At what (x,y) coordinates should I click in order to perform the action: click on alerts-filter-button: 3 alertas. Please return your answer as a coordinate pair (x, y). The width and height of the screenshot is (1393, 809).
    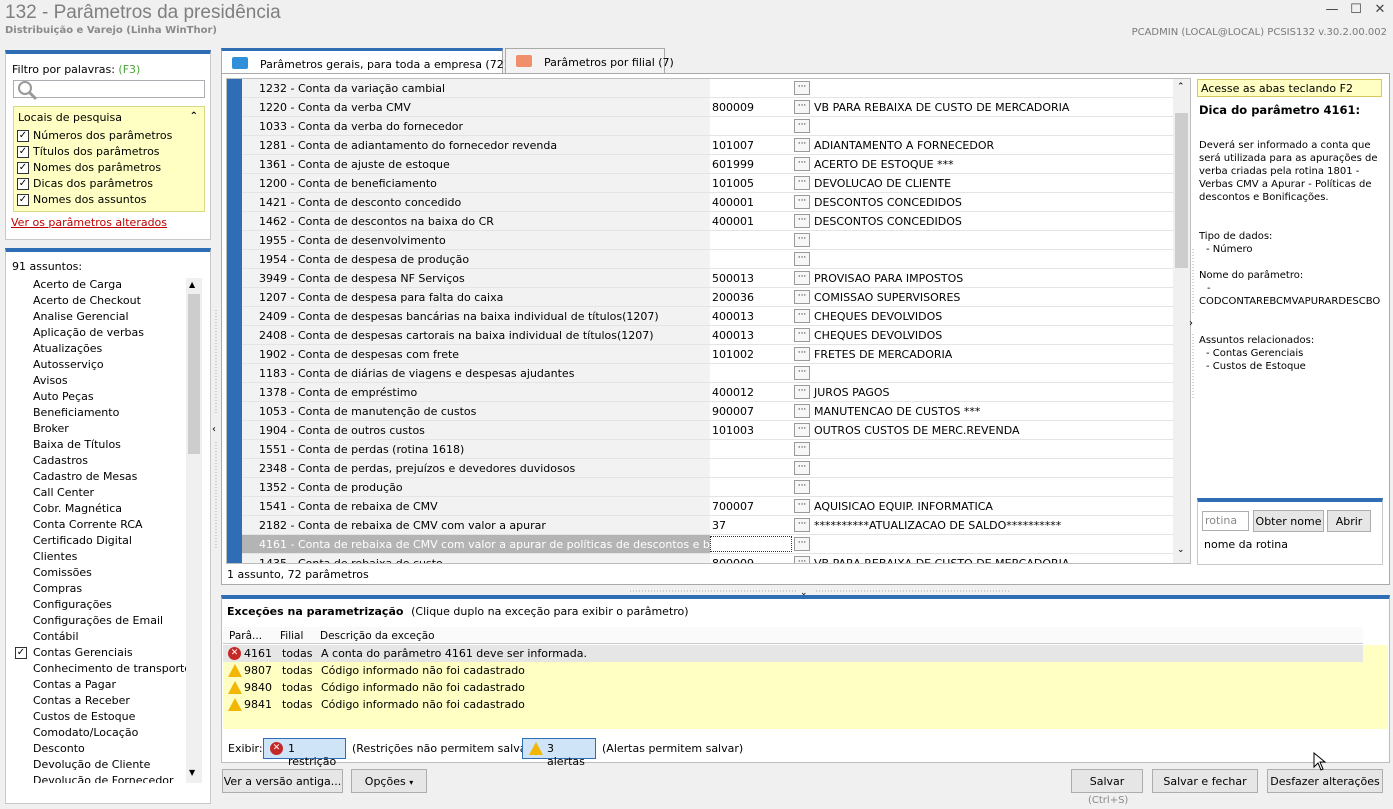
    Looking at the image, I should click on (559, 753).